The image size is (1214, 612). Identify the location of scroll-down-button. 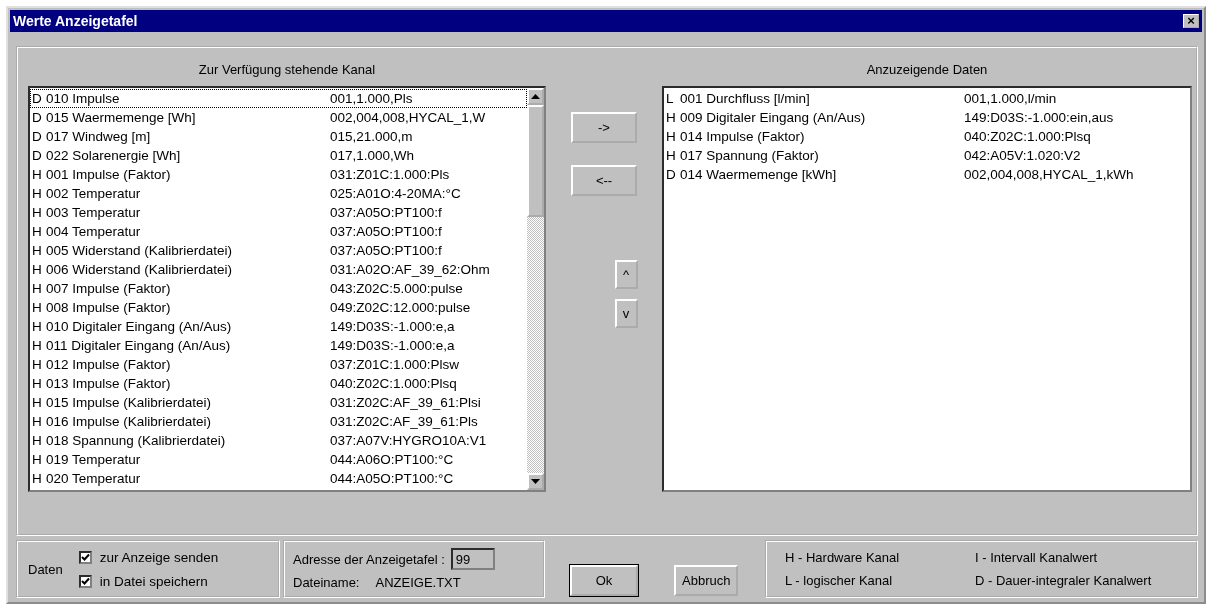
(535, 481).